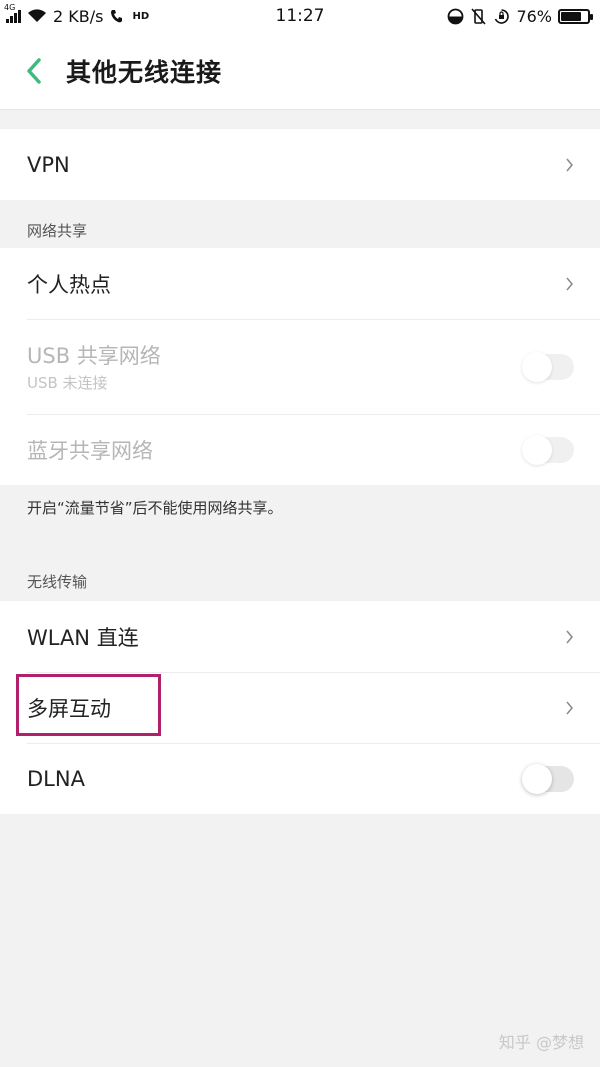  Describe the element at coordinates (300, 71) in the screenshot. I see `title-bar: 其他无线连接` at that location.